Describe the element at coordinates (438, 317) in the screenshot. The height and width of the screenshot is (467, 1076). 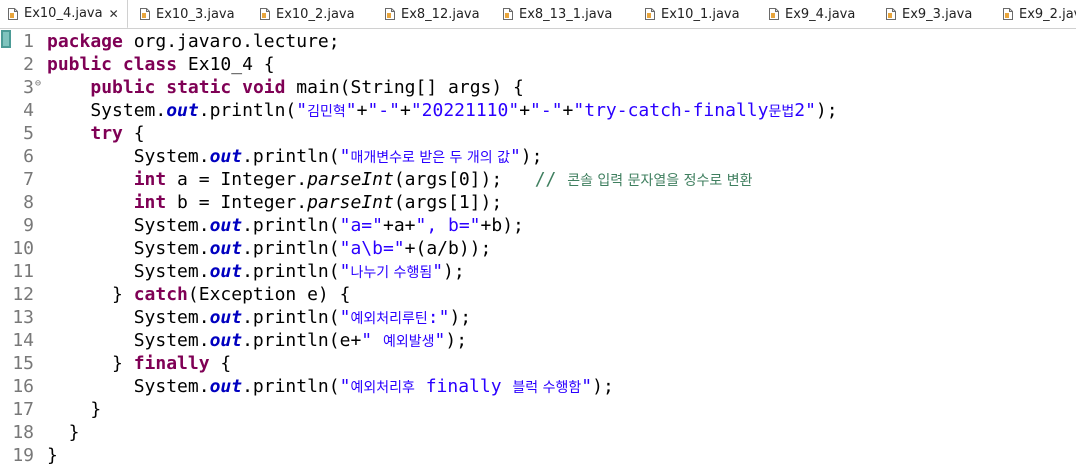
I see `code-string: :"` at that location.